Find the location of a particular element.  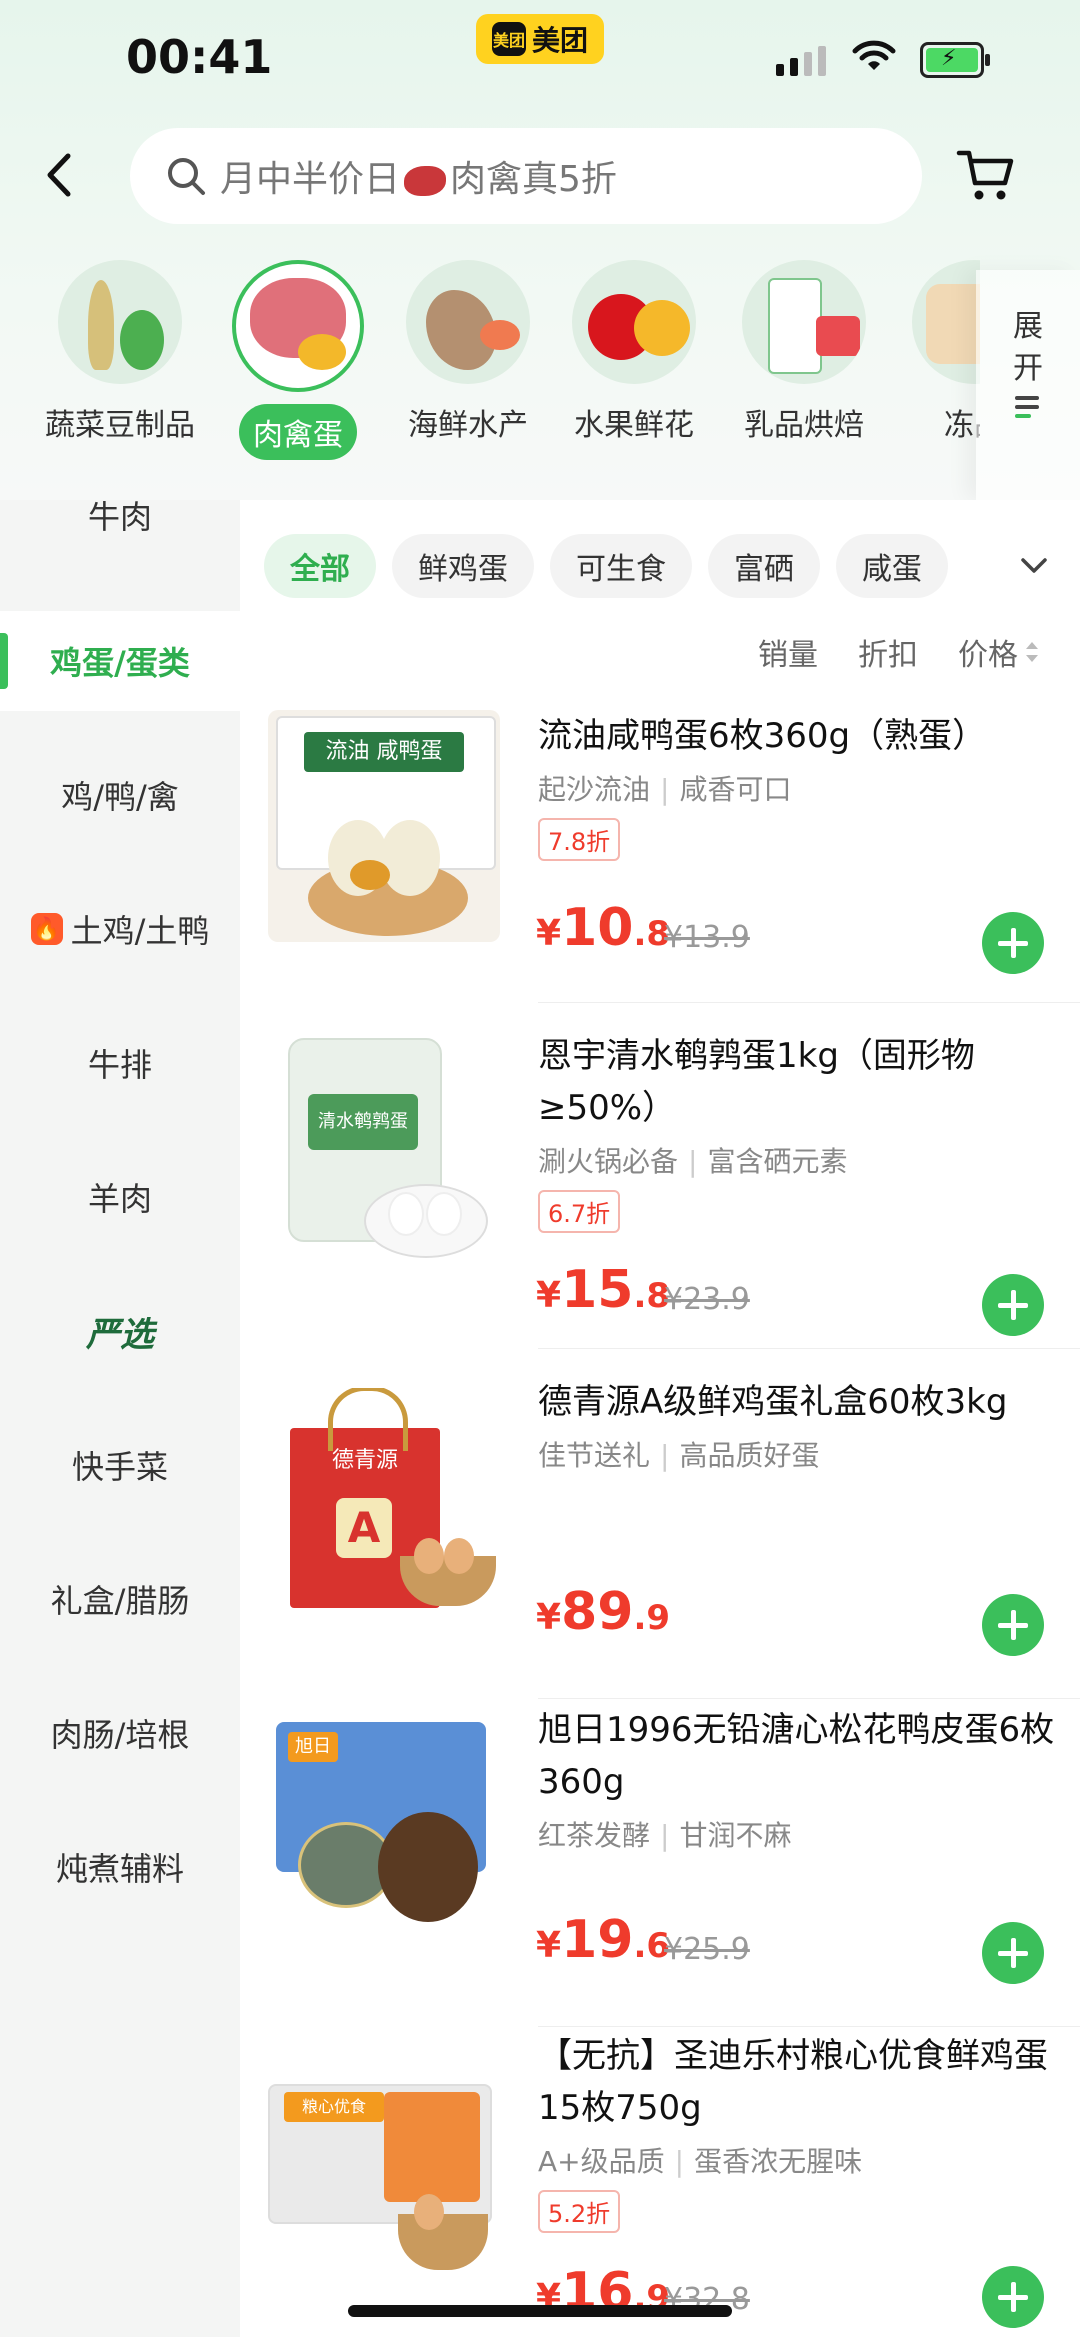

sidebar-item-label: 肉肠/培根 is located at coordinates (120, 1735).